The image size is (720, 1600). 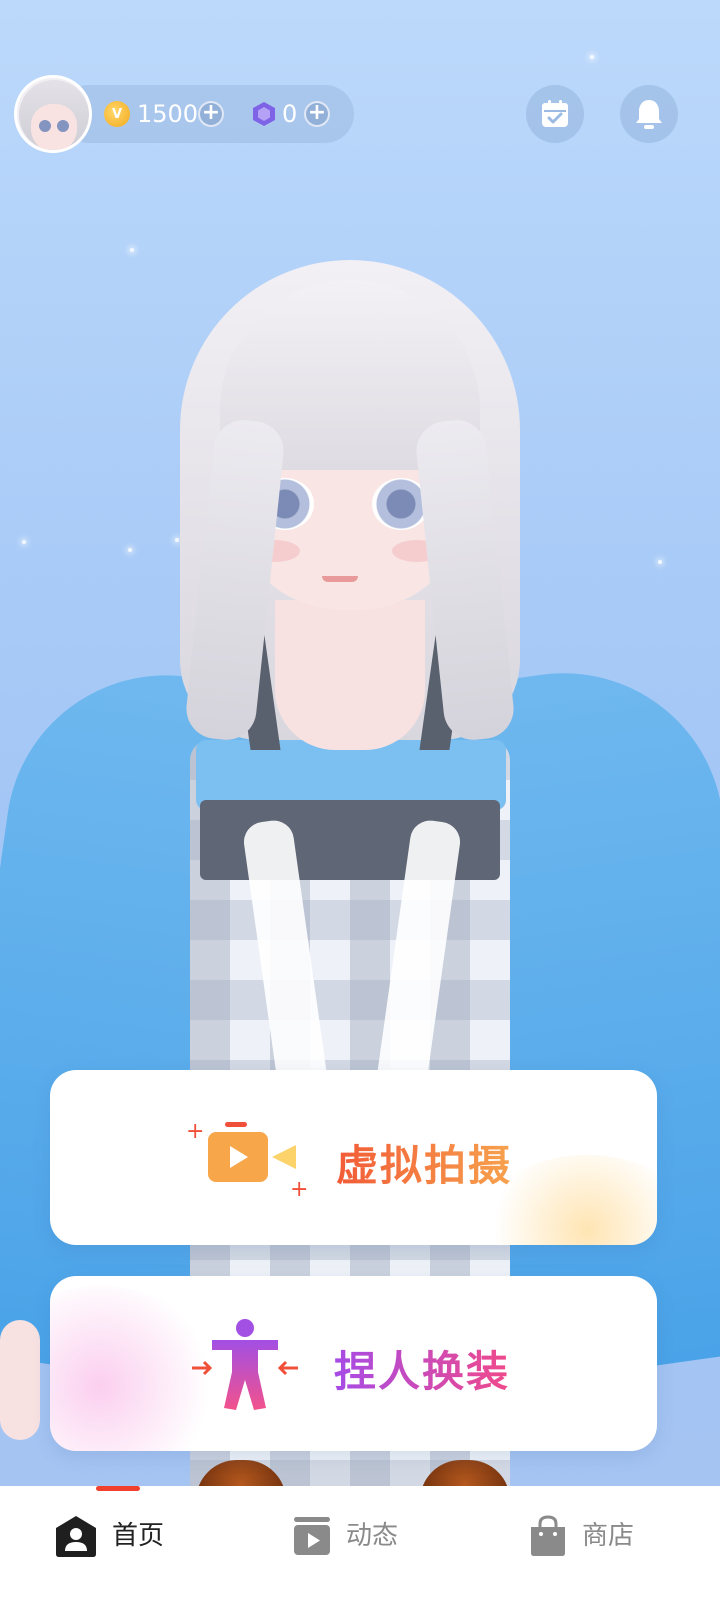 I want to click on video-camera-icon: + +, so click(x=247, y=1159).